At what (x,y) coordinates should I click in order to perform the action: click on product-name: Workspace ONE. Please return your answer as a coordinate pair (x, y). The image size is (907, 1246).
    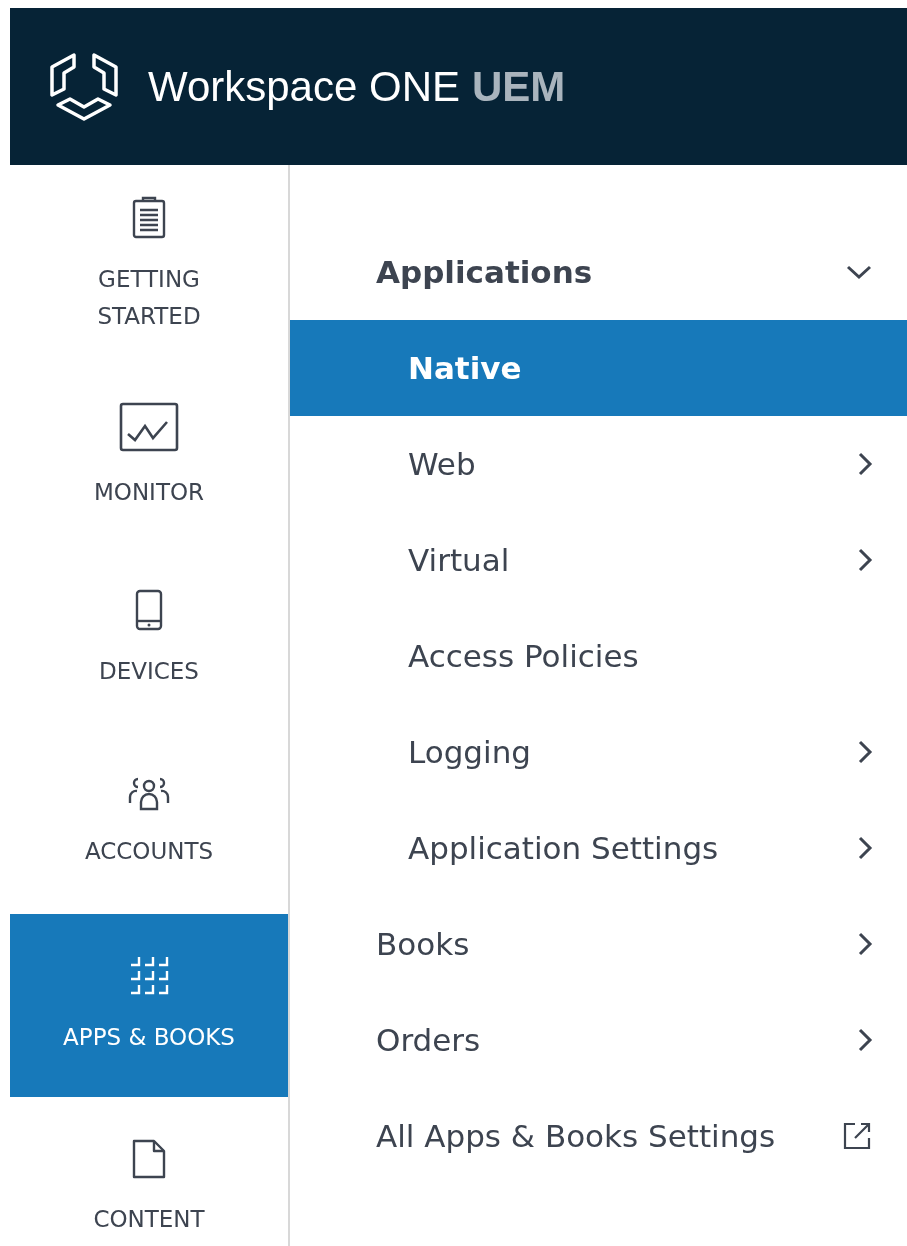
    Looking at the image, I should click on (304, 86).